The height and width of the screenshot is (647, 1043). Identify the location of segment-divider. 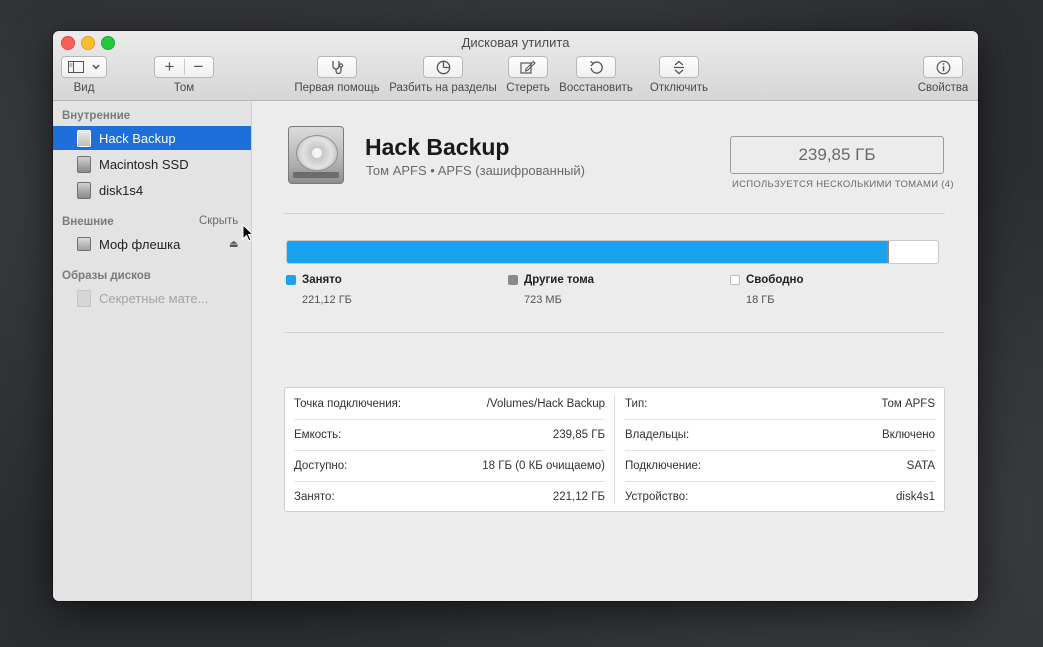
(184, 67).